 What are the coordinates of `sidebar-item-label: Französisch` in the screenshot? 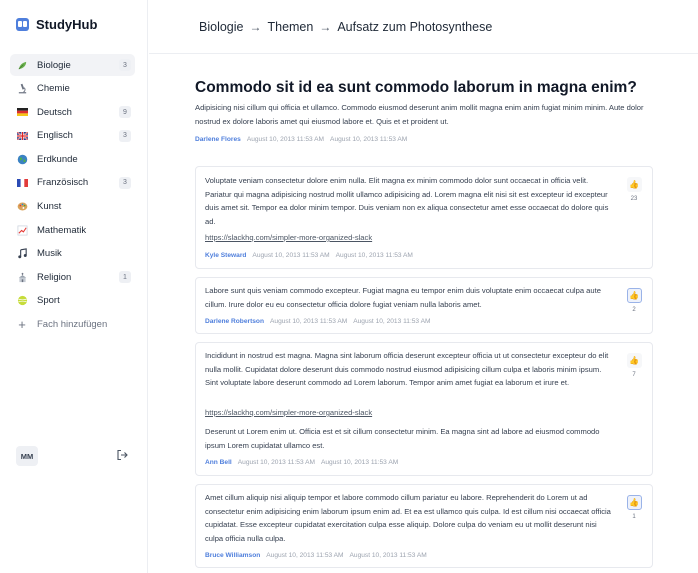 It's located at (63, 183).